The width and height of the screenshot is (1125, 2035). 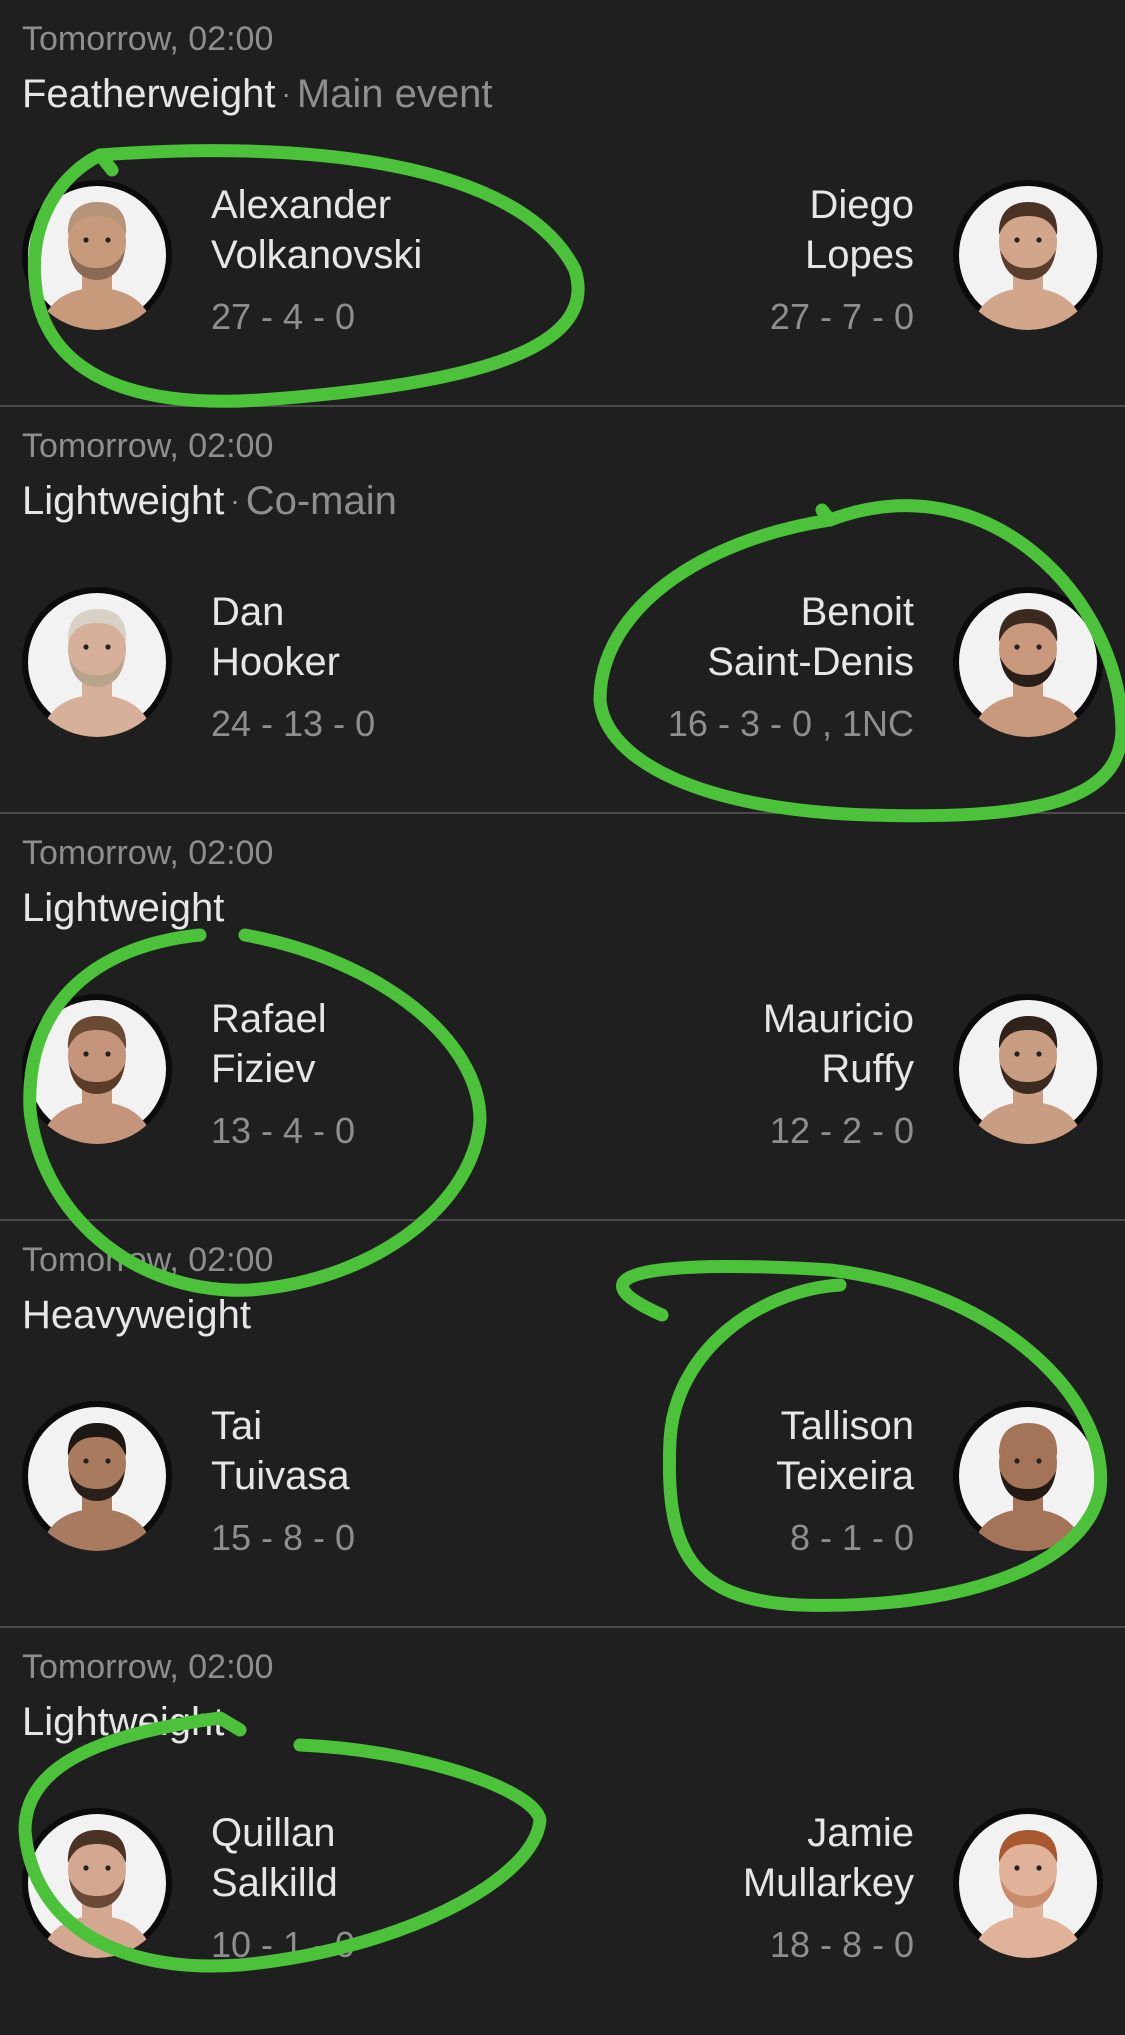 I want to click on fight-title: Featherweight · Main event, so click(x=257, y=94).